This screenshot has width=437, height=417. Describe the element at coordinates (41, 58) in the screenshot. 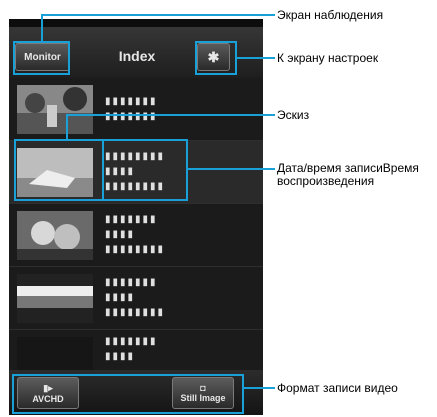

I see `monitor-highlight` at that location.